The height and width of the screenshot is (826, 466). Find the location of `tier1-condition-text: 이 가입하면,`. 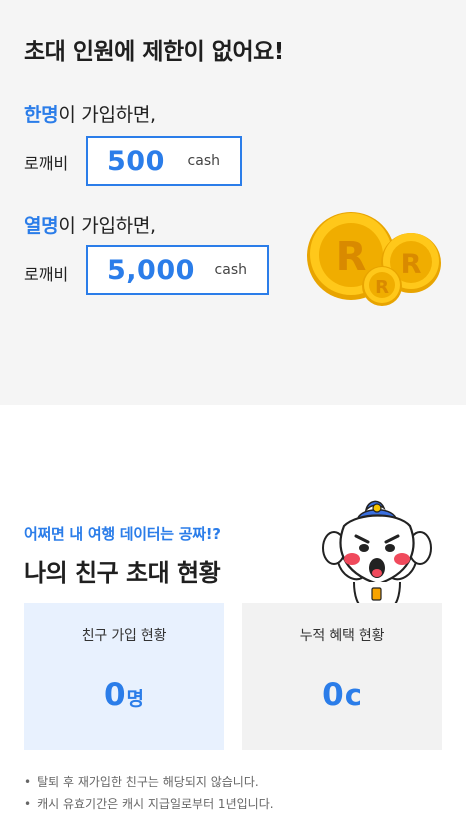

tier1-condition-text: 이 가입하면, is located at coordinates (107, 115).